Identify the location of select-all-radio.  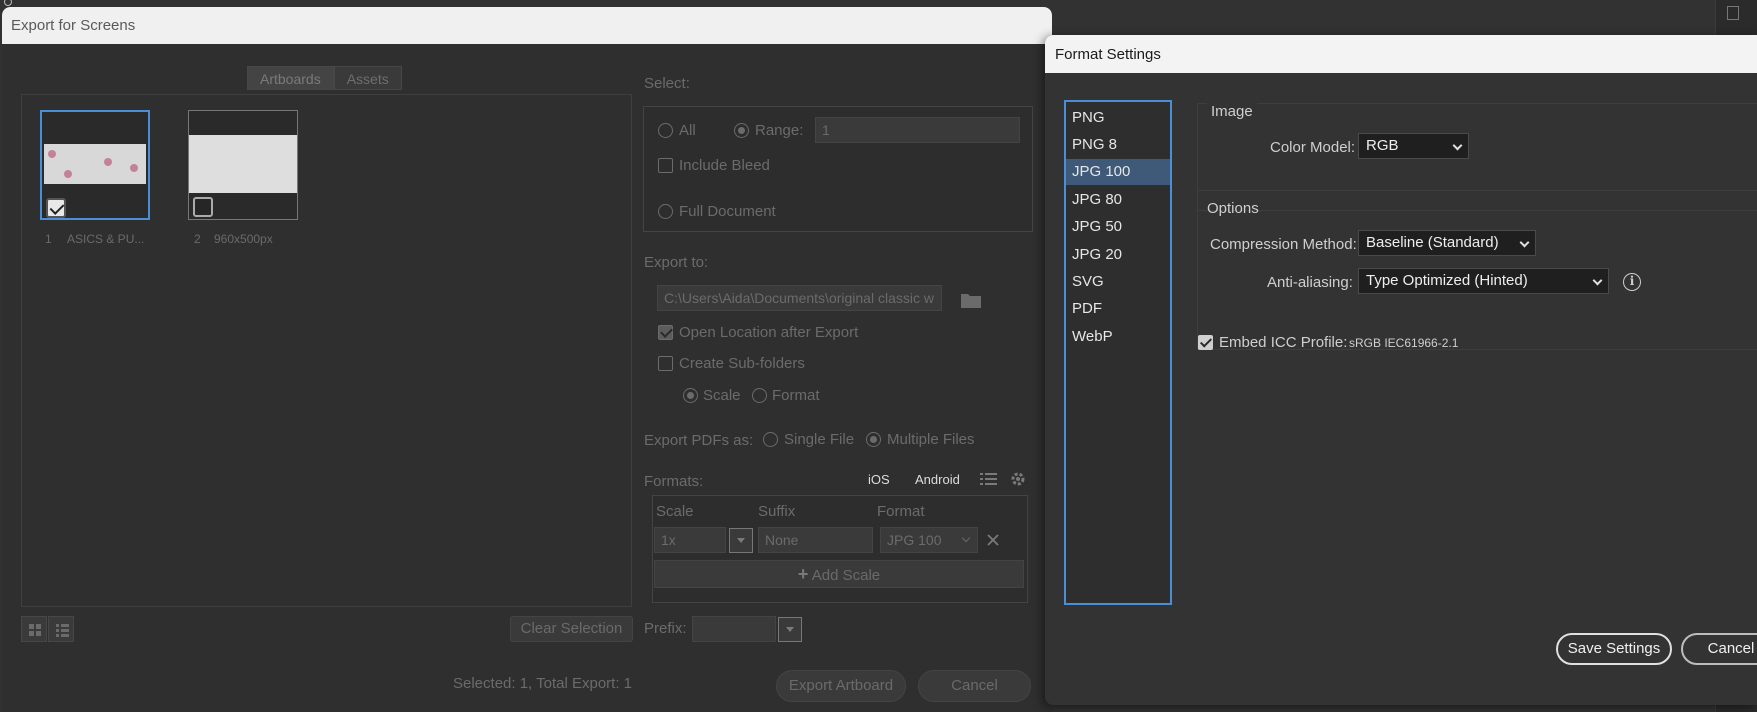
(665, 130).